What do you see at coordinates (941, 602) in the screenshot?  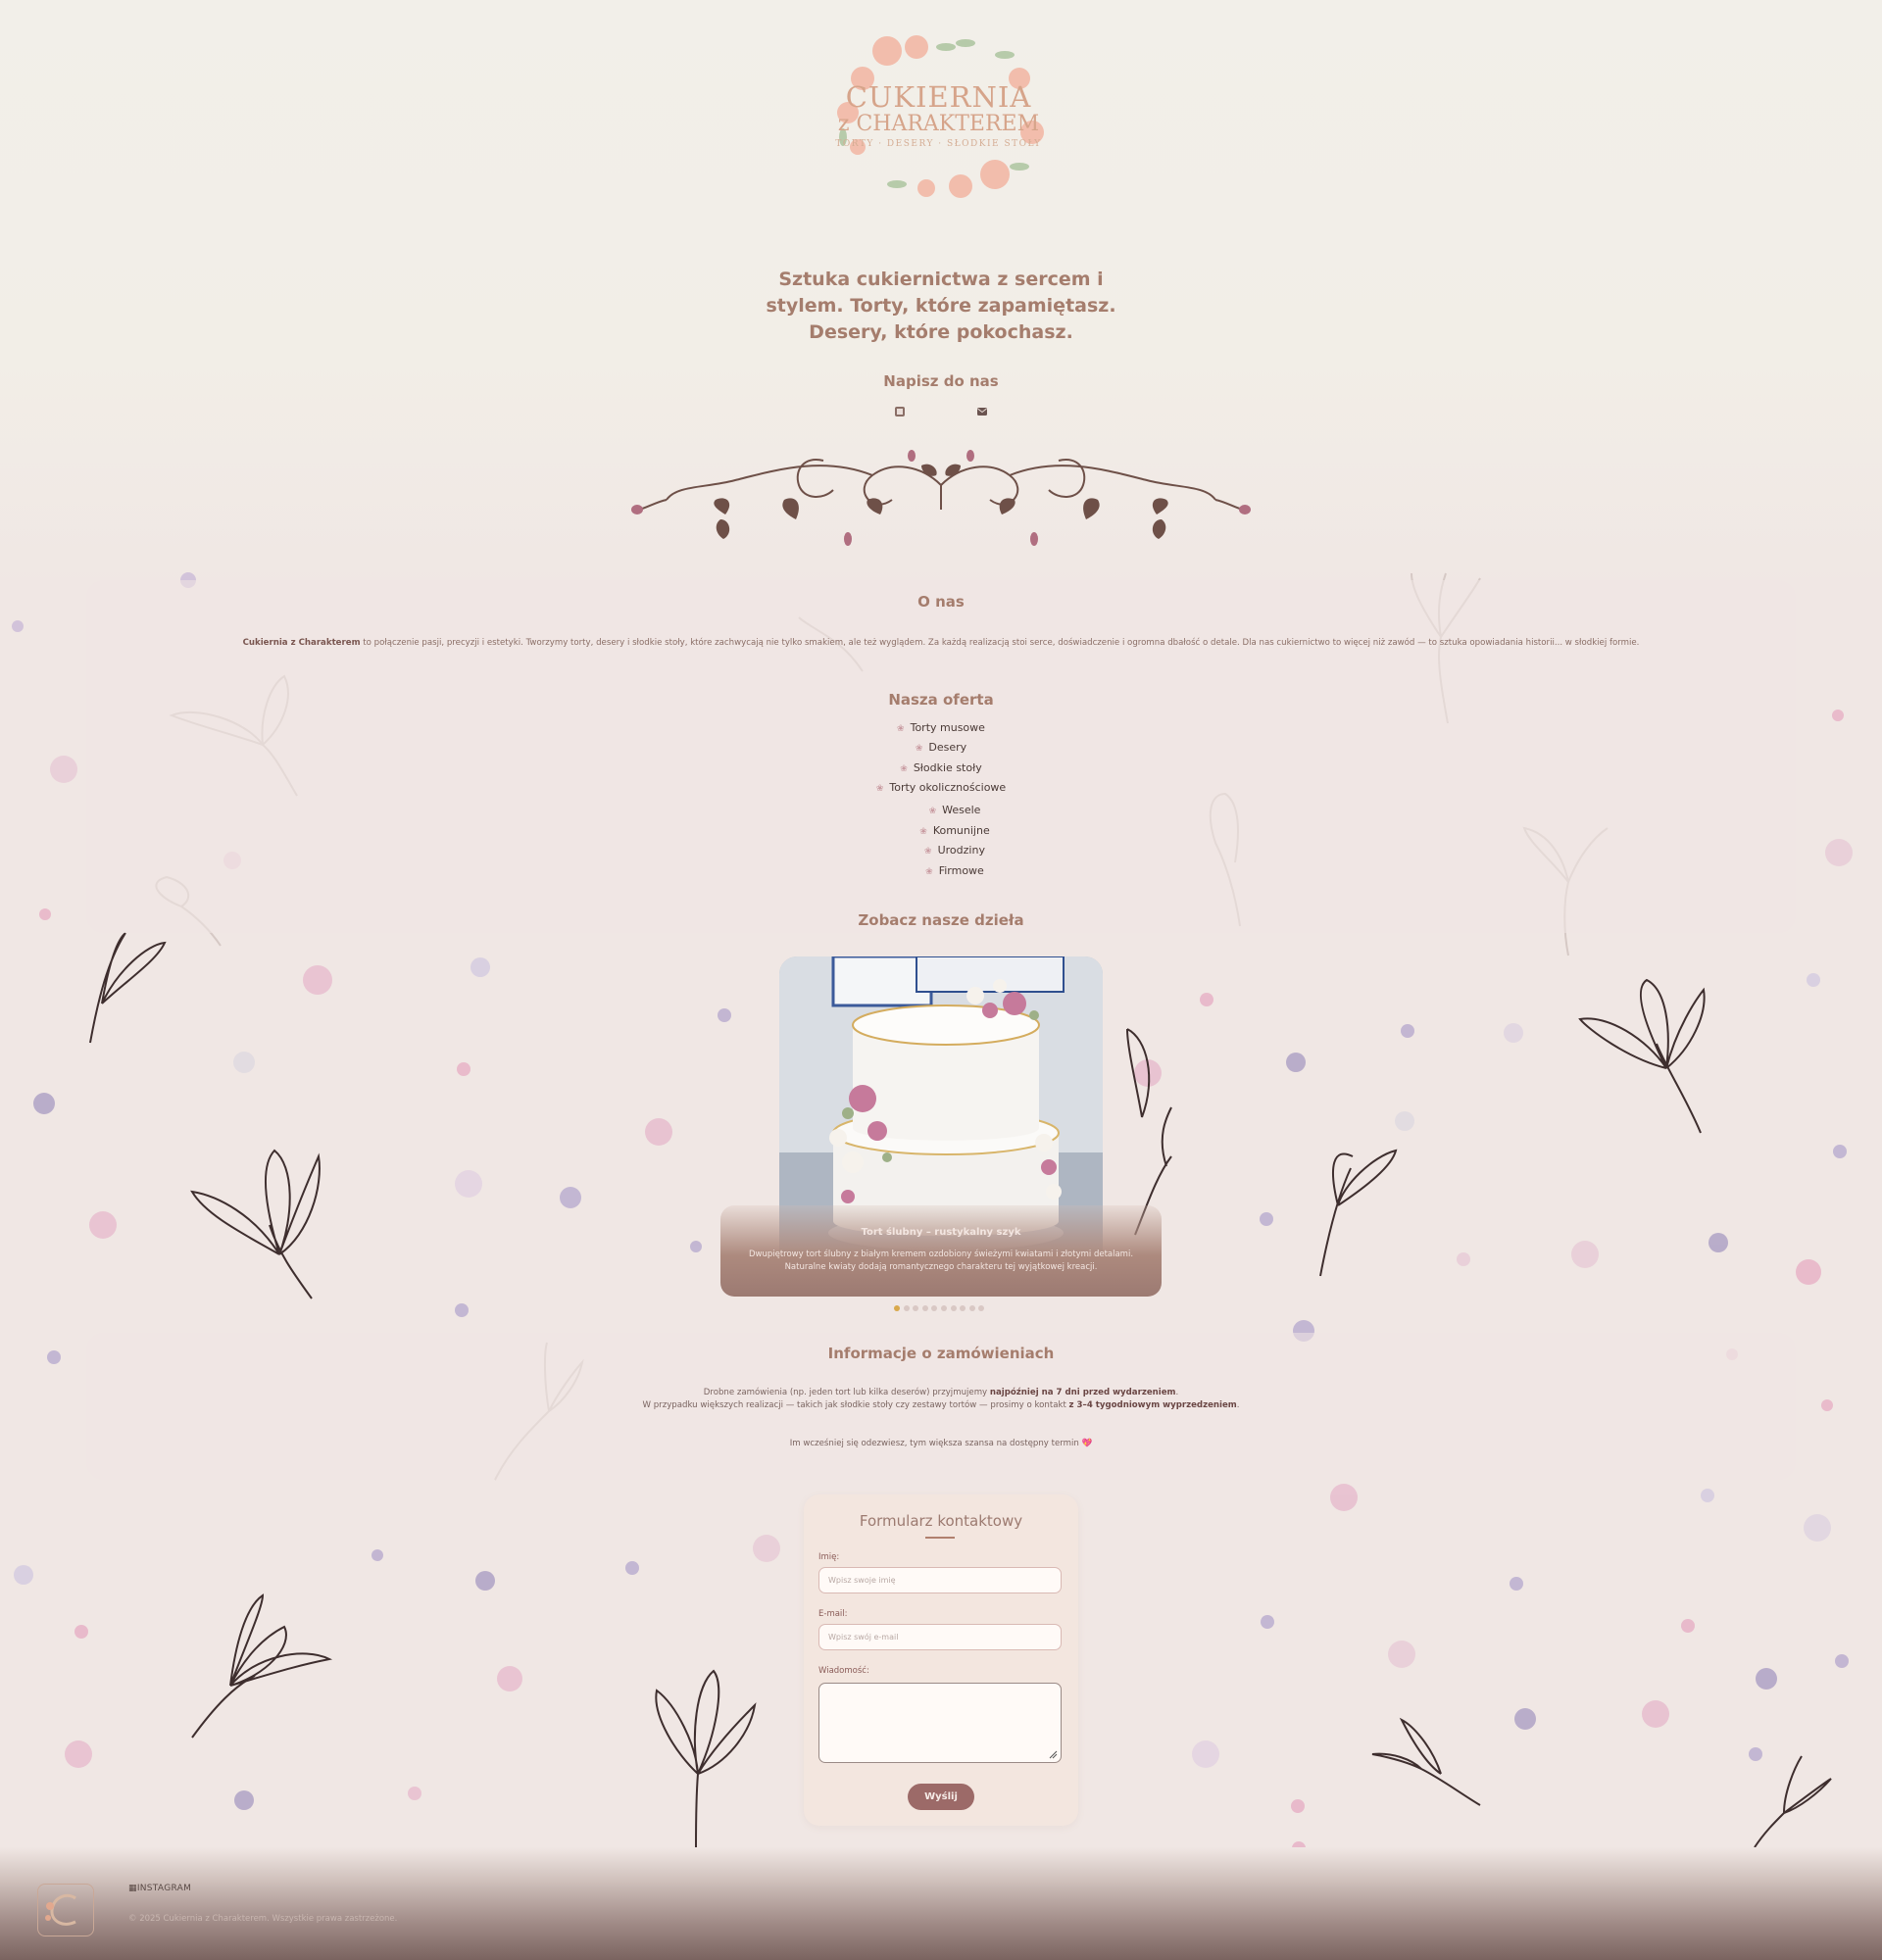 I see `about-title: O nas` at bounding box center [941, 602].